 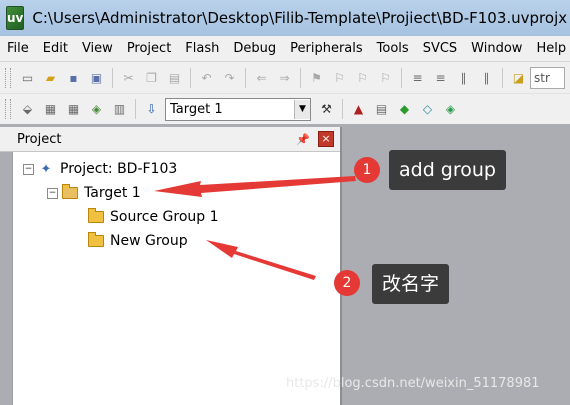 I want to click on add-group-callout: add group, so click(x=447, y=170).